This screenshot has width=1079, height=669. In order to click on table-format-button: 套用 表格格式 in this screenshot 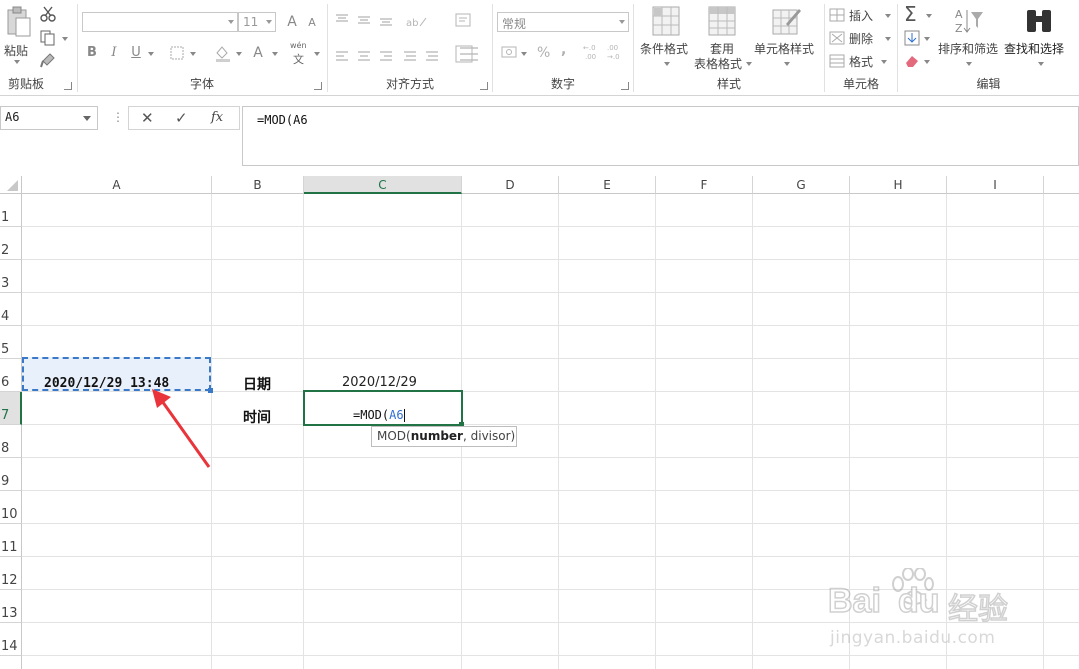, I will do `click(722, 38)`.